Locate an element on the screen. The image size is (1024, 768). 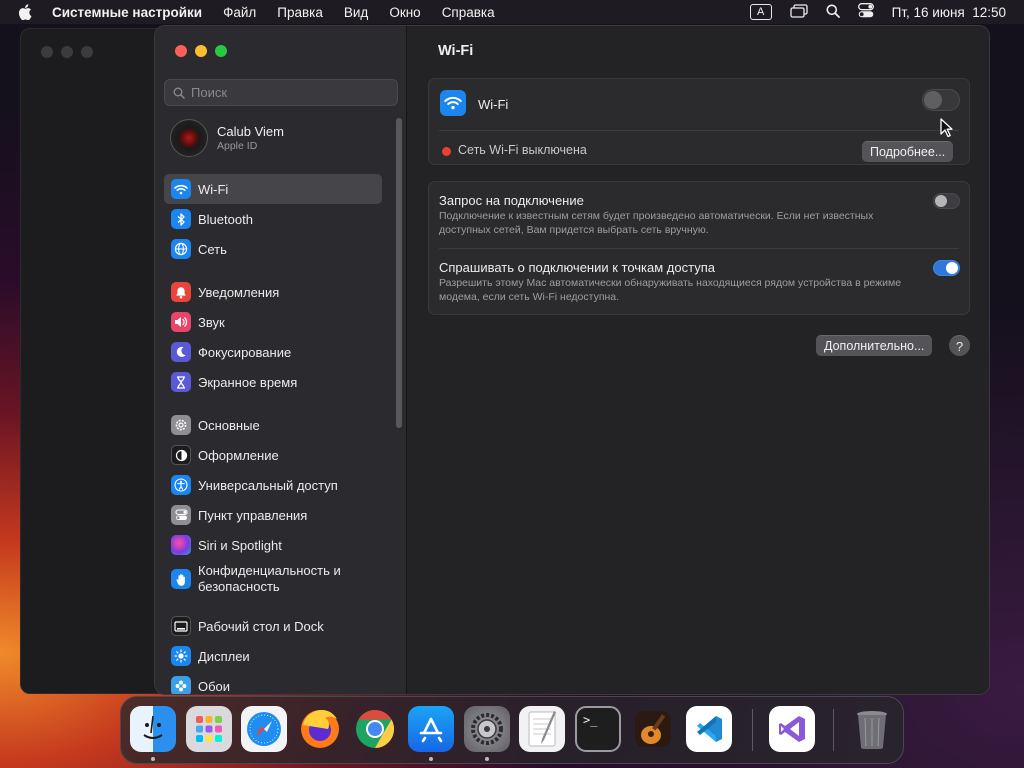
sidebar-item-notifications: Уведомления is located at coordinates (273, 292).